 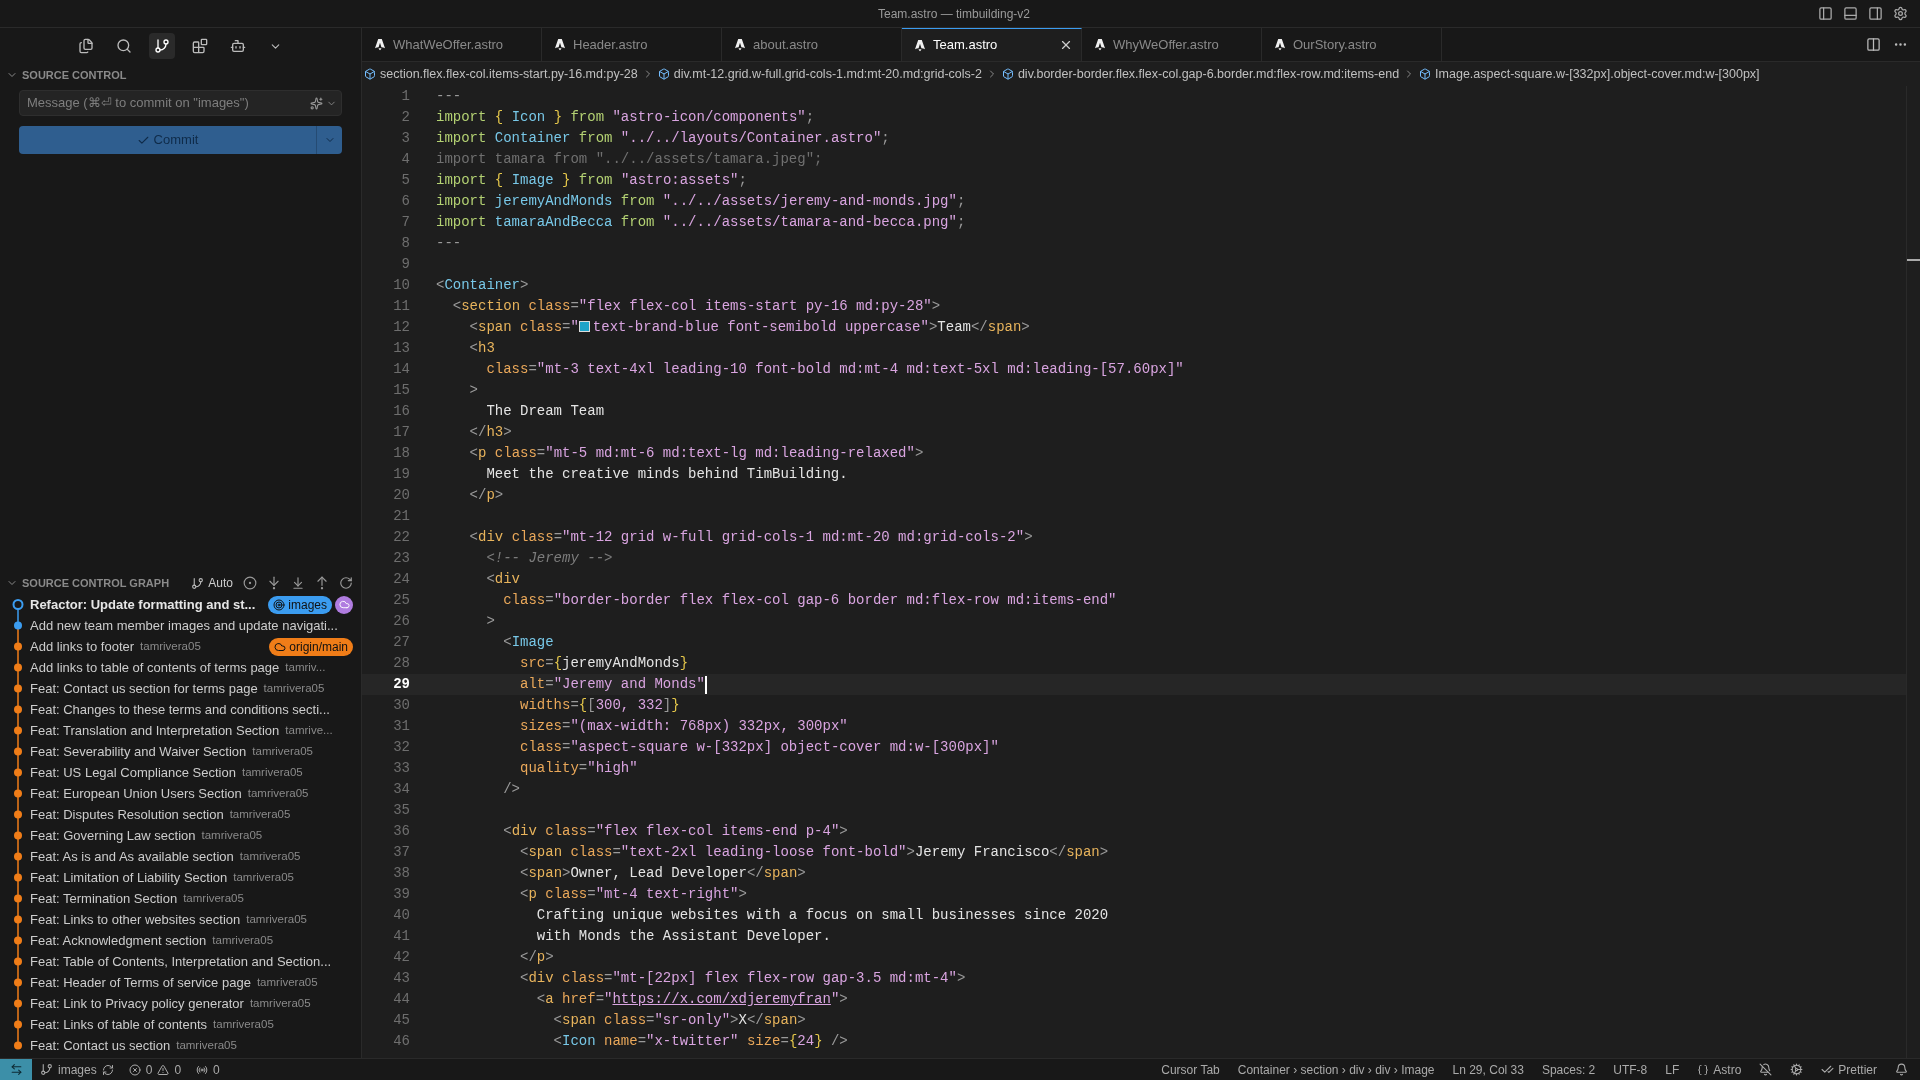 What do you see at coordinates (1901, 1069) in the screenshot?
I see `bell-icon` at bounding box center [1901, 1069].